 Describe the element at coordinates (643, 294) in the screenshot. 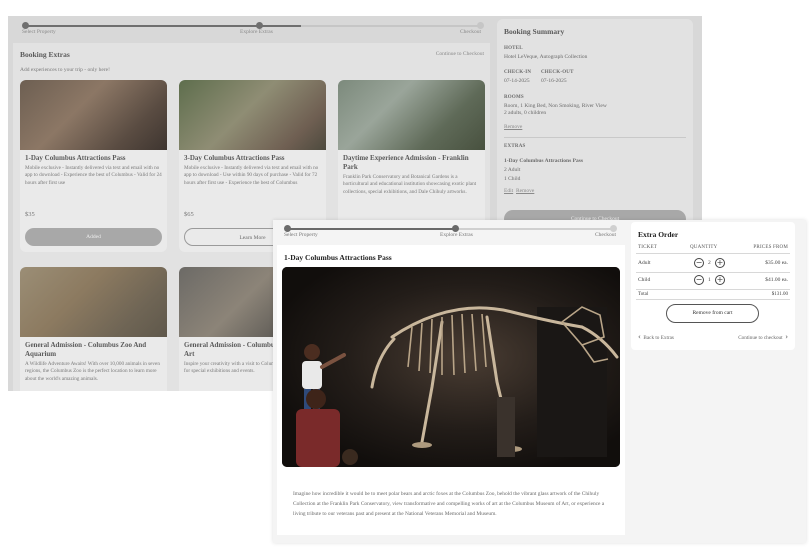

I see `total-label: Total` at that location.